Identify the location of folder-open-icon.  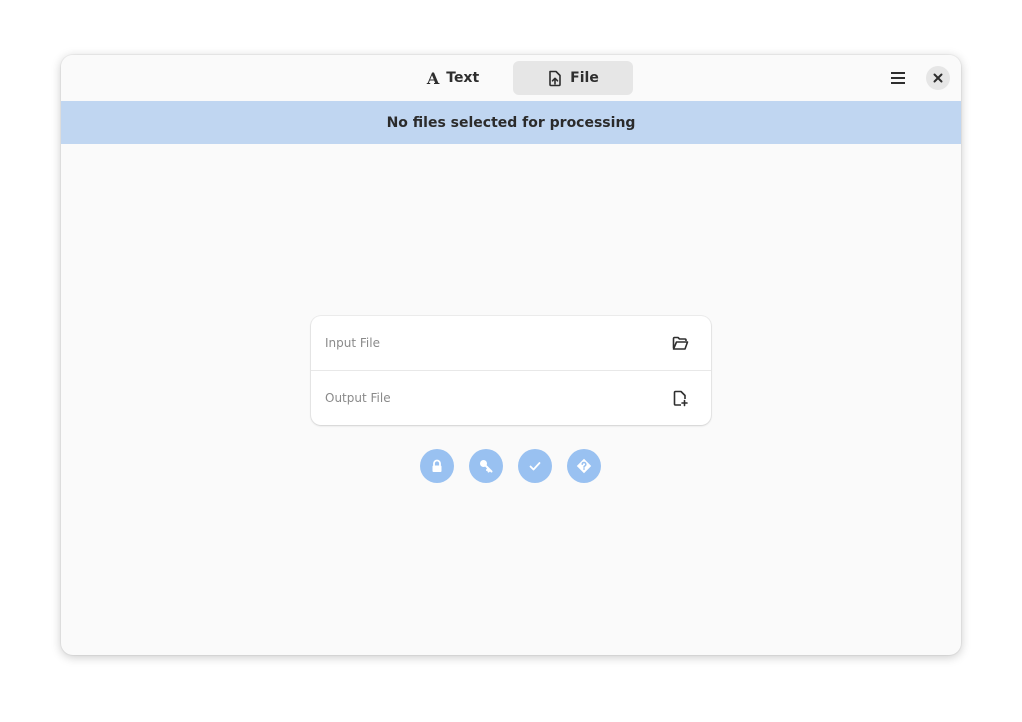
(680, 343).